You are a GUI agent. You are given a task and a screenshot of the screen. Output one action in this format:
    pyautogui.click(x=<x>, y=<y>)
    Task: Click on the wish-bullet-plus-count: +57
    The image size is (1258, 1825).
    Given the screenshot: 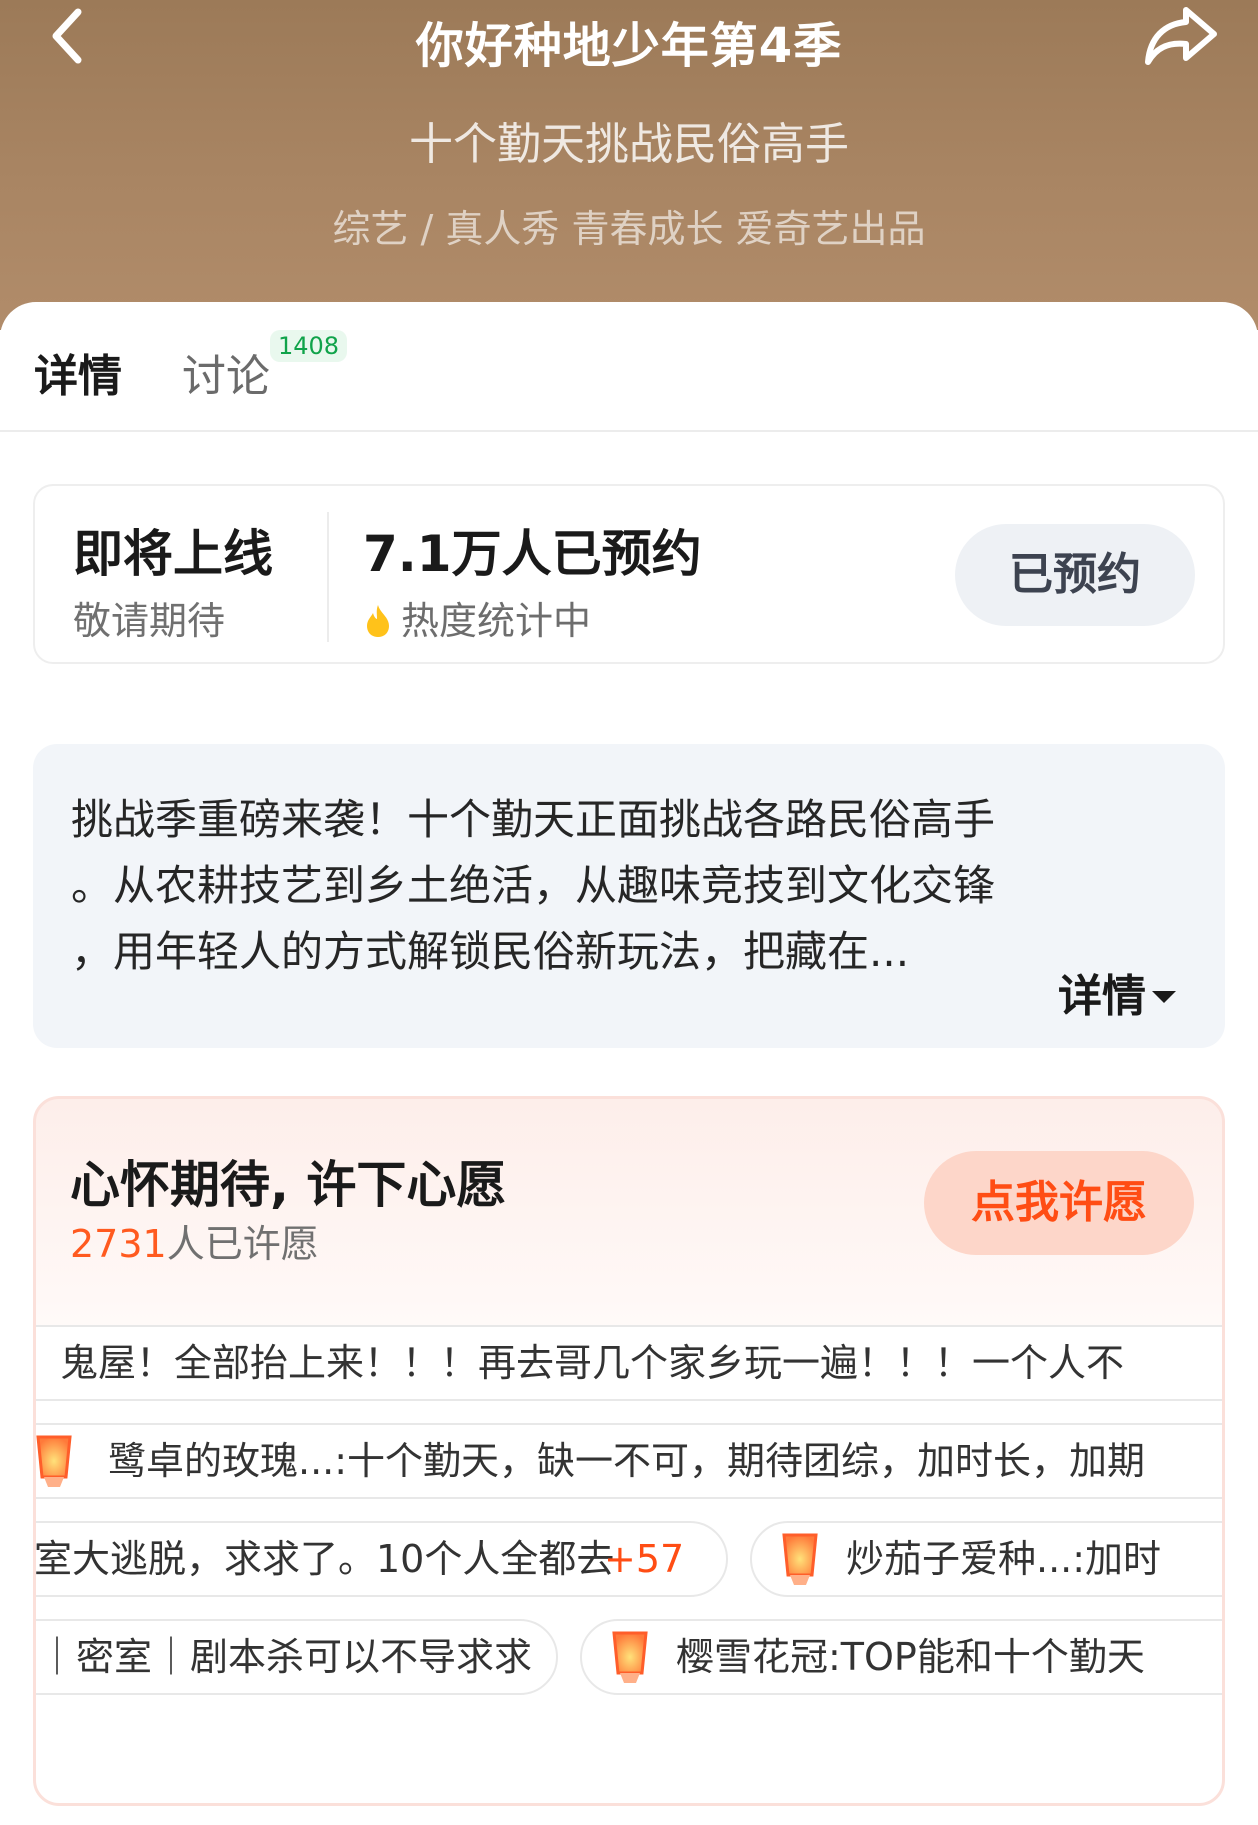 What is the action you would take?
    pyautogui.click(x=644, y=1559)
    